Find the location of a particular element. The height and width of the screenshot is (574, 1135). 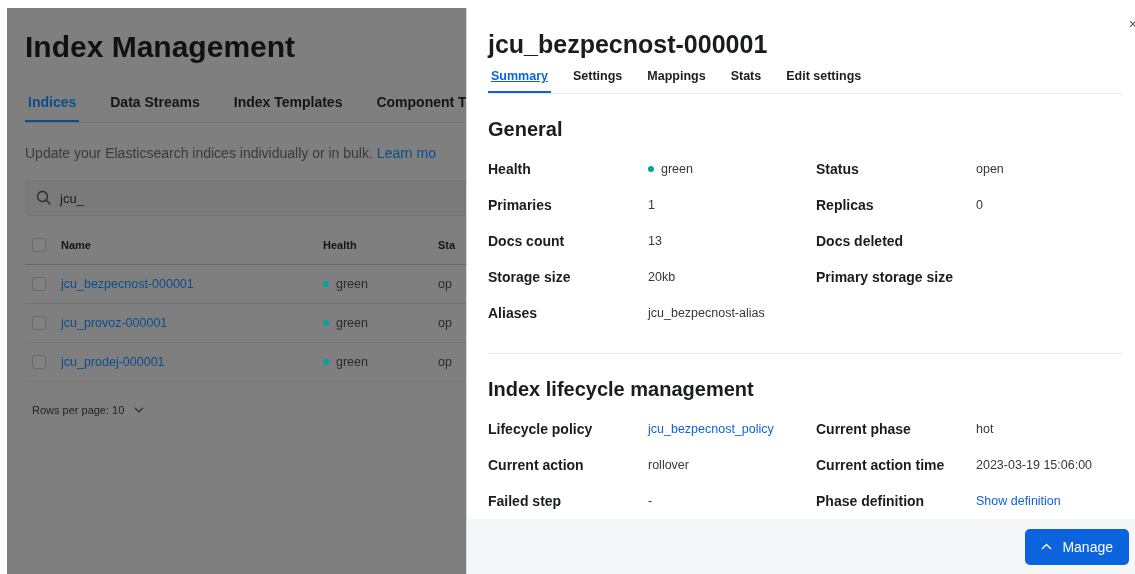

field-value: 13 is located at coordinates (655, 241).